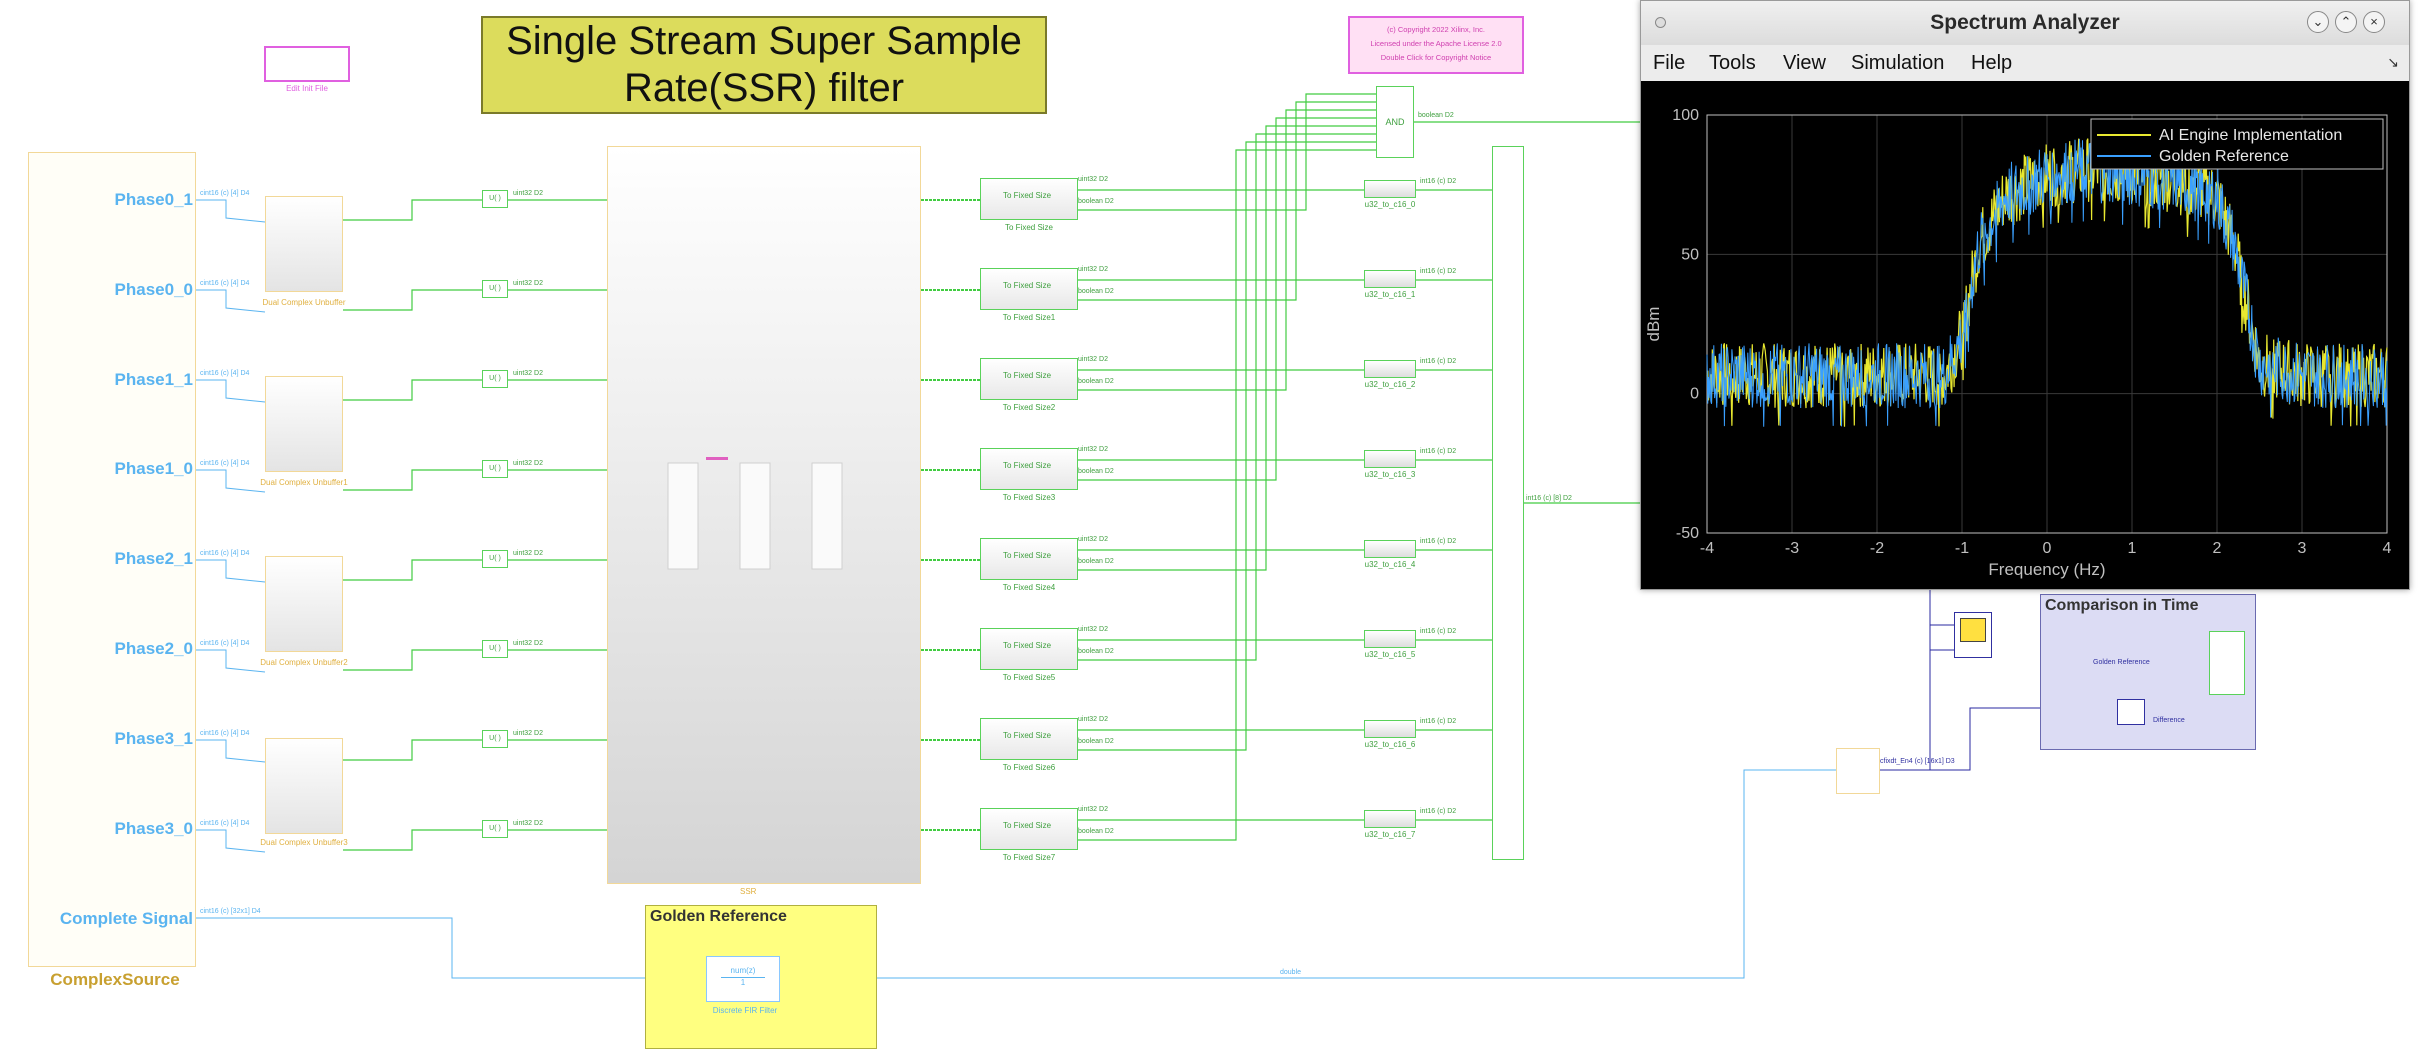 This screenshot has height=1054, width=2419. What do you see at coordinates (1991, 63) in the screenshot?
I see `menu-help: Help` at bounding box center [1991, 63].